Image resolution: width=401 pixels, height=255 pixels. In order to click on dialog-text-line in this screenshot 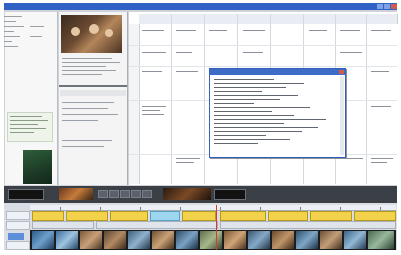, I will do `click(244, 79)`.